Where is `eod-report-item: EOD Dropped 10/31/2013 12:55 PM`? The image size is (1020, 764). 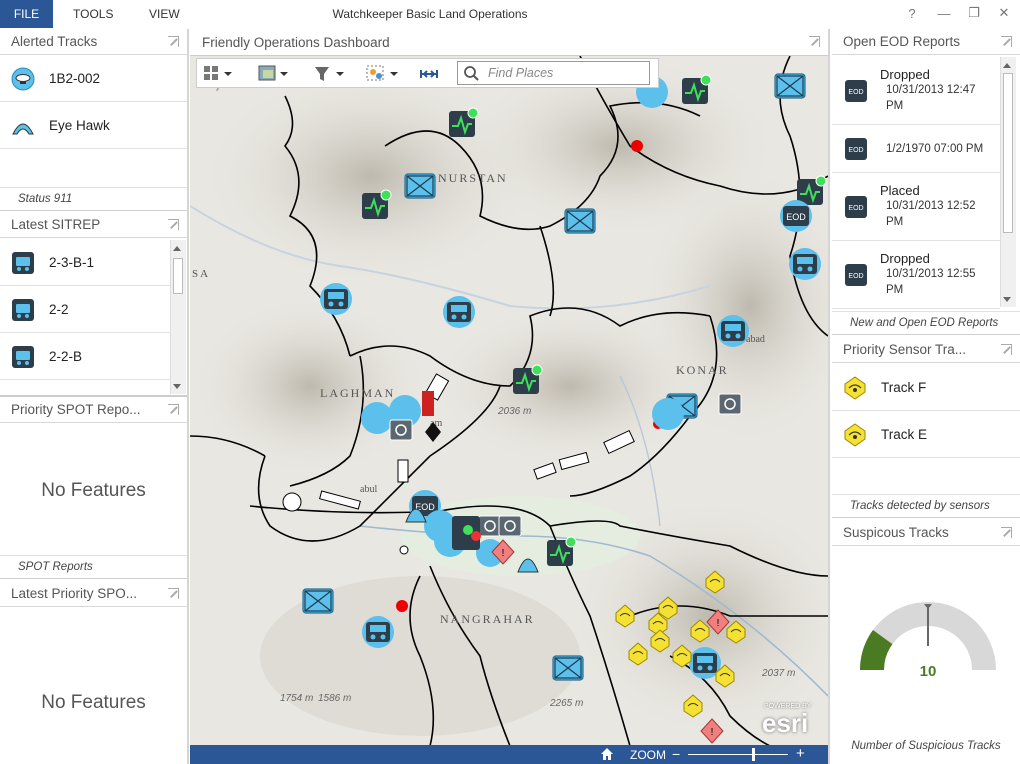
eod-report-item: EOD Dropped 10/31/2013 12:55 PM is located at coordinates (916, 275).